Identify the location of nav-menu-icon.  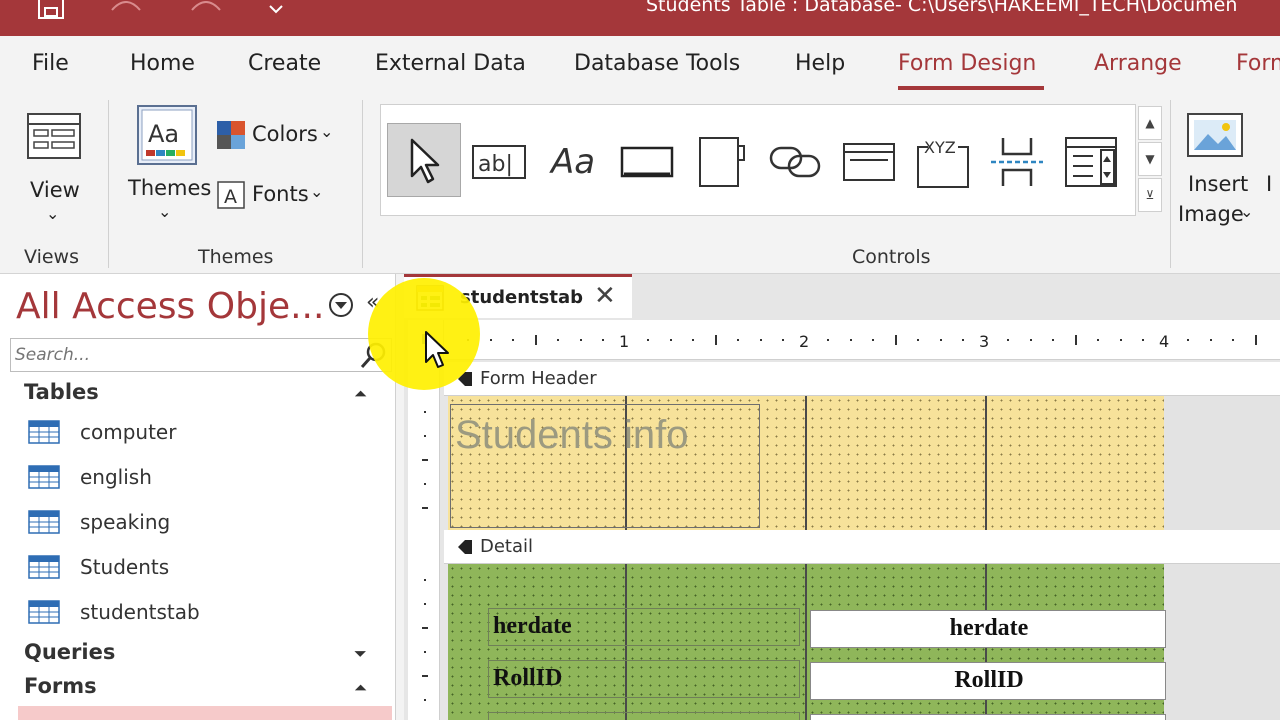
(341, 305).